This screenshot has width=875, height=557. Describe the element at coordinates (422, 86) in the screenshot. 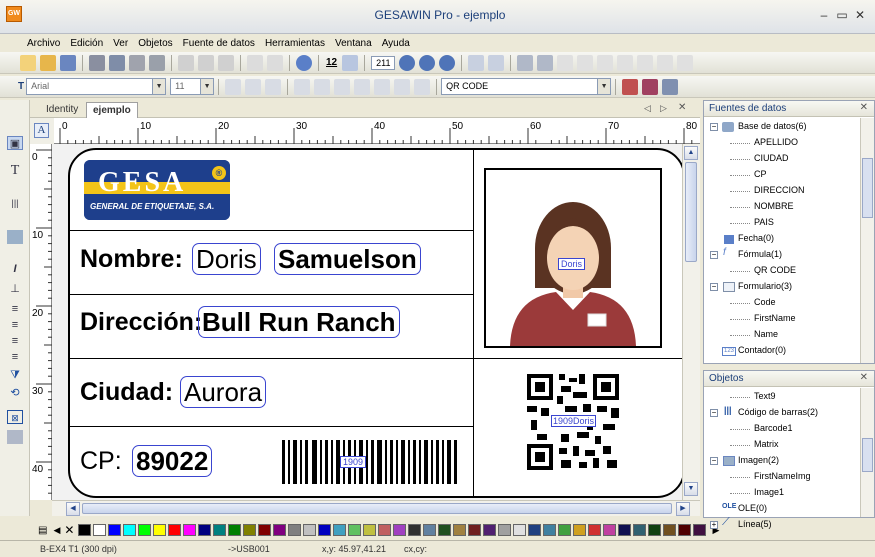

I see `order-icon` at that location.